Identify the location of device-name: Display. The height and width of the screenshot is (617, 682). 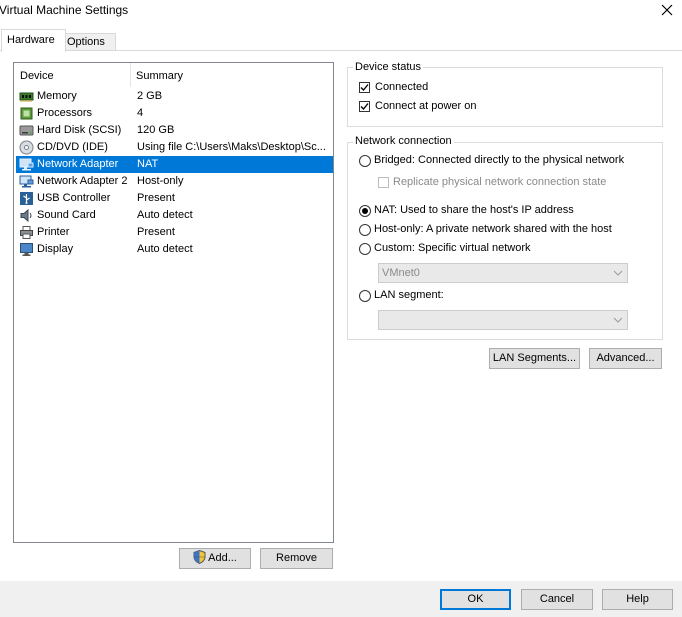
(55, 249).